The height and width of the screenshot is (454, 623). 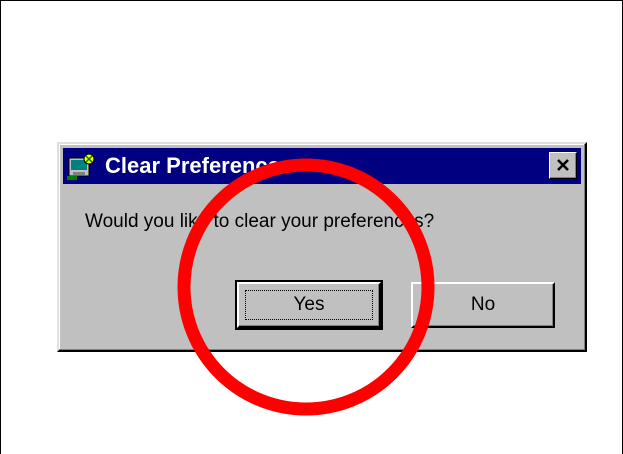 I want to click on yes-button: Yes, so click(x=309, y=305).